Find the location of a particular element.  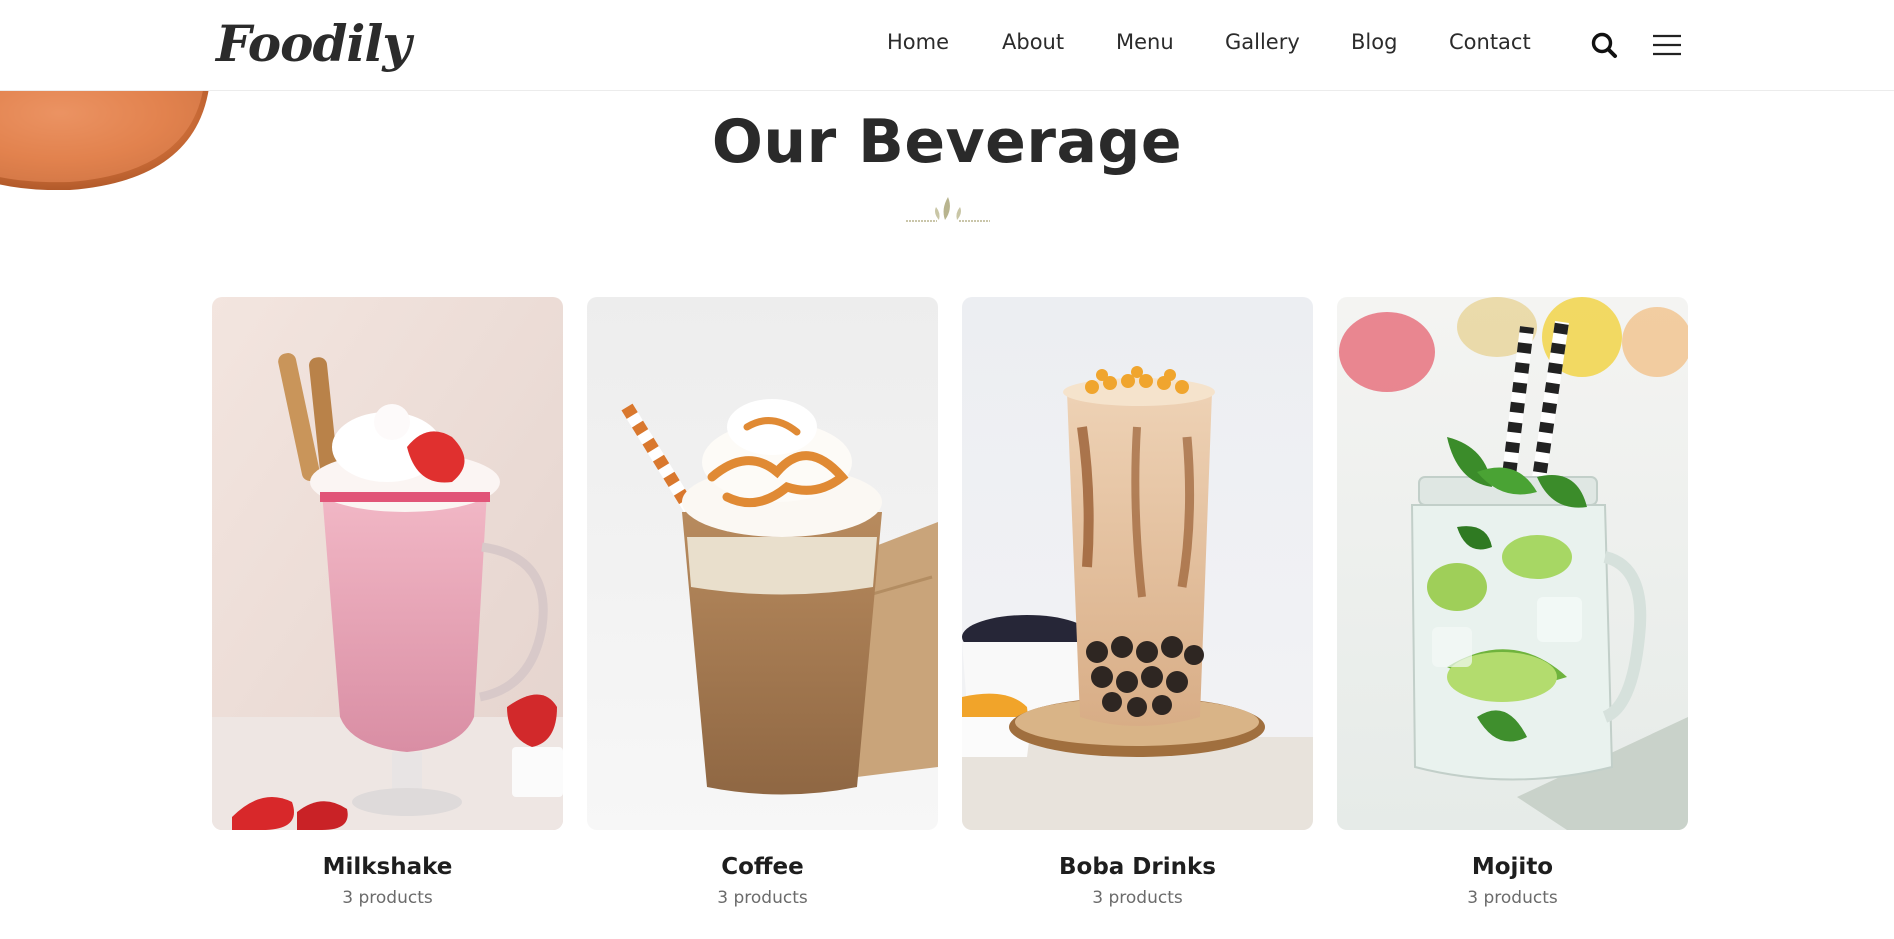

hamburger-menu-icon is located at coordinates (1667, 45).